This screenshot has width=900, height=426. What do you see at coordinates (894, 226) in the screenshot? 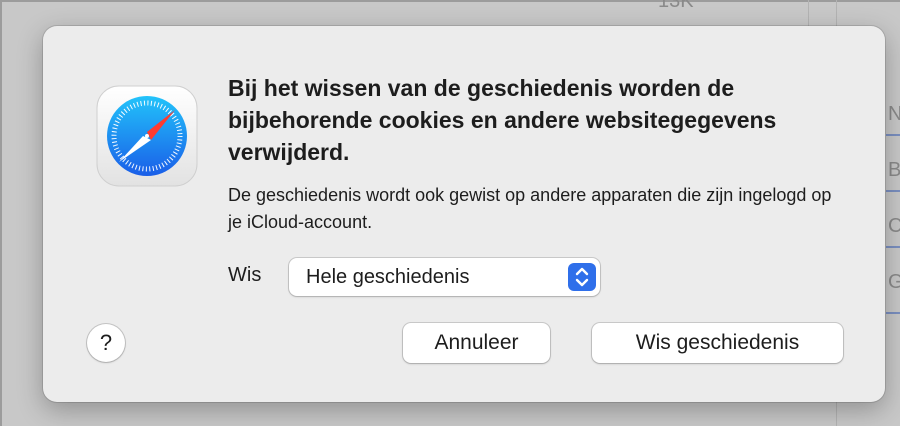
I see `bg-letter: C` at bounding box center [894, 226].